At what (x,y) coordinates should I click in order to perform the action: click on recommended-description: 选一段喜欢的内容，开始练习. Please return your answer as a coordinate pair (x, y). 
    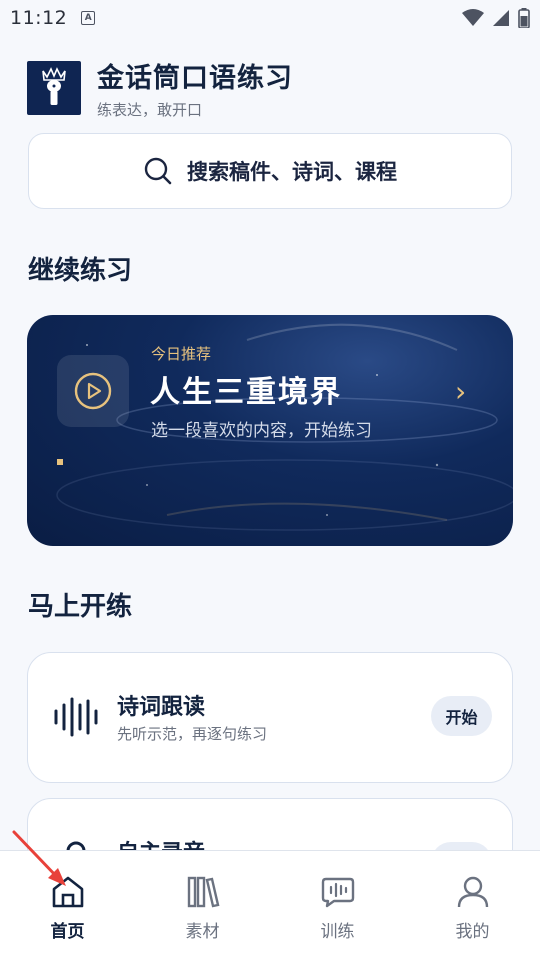
    Looking at the image, I should click on (261, 431).